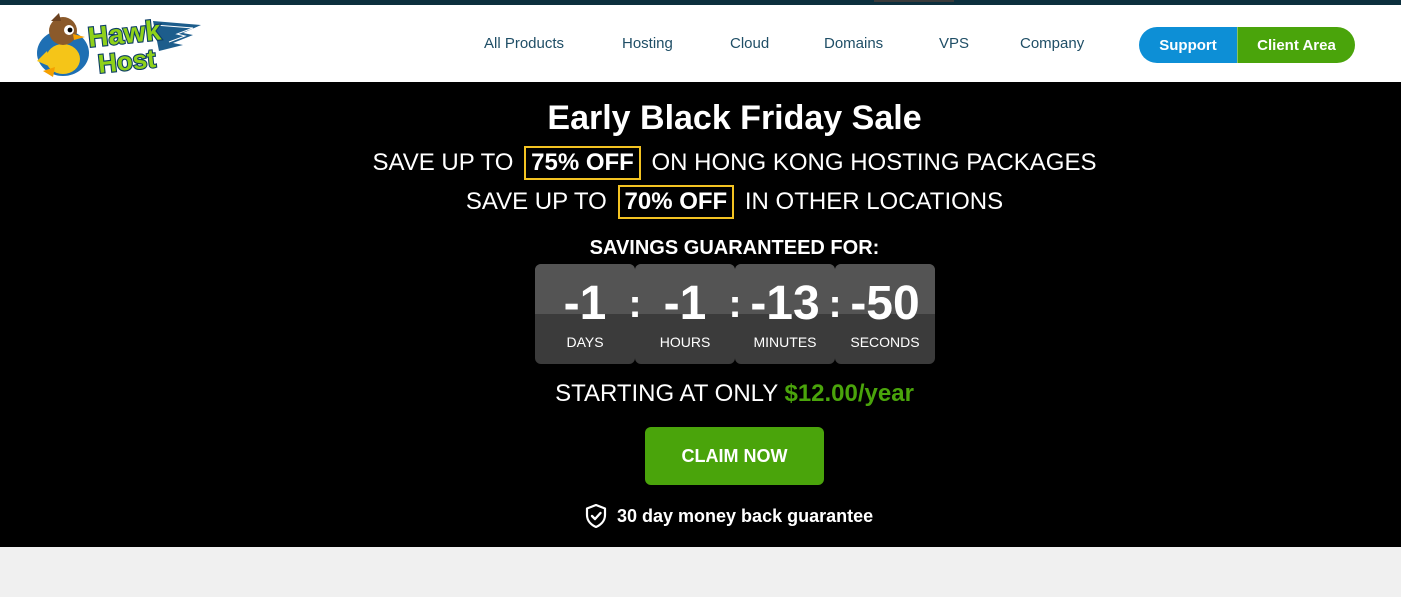  I want to click on money-back-guarantee: 30 day money back guarantee, so click(729, 516).